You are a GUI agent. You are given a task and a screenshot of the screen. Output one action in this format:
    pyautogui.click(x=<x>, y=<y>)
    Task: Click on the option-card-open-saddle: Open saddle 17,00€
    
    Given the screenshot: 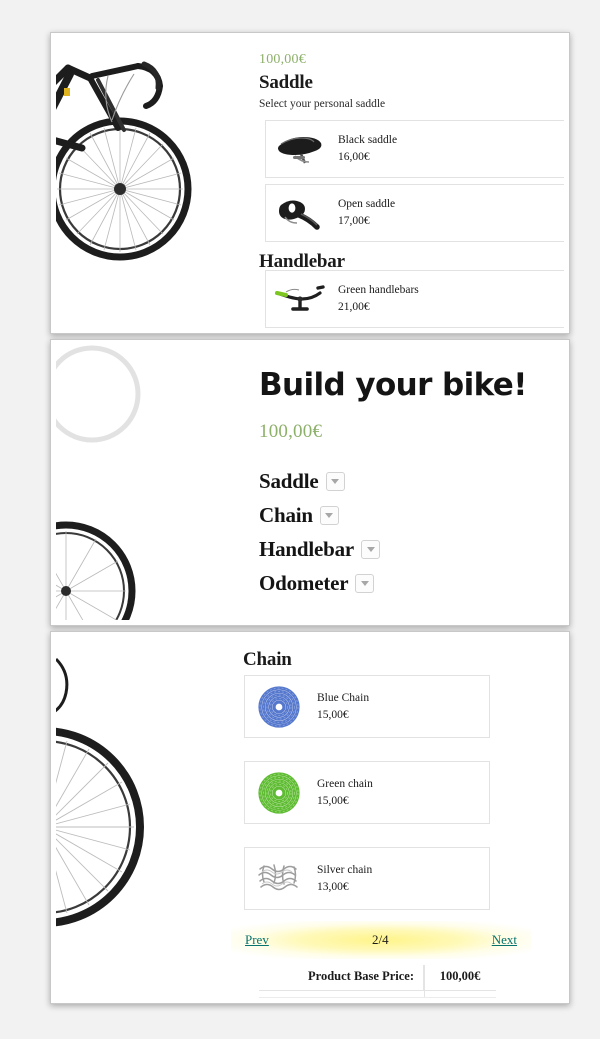 What is the action you would take?
    pyautogui.click(x=414, y=213)
    